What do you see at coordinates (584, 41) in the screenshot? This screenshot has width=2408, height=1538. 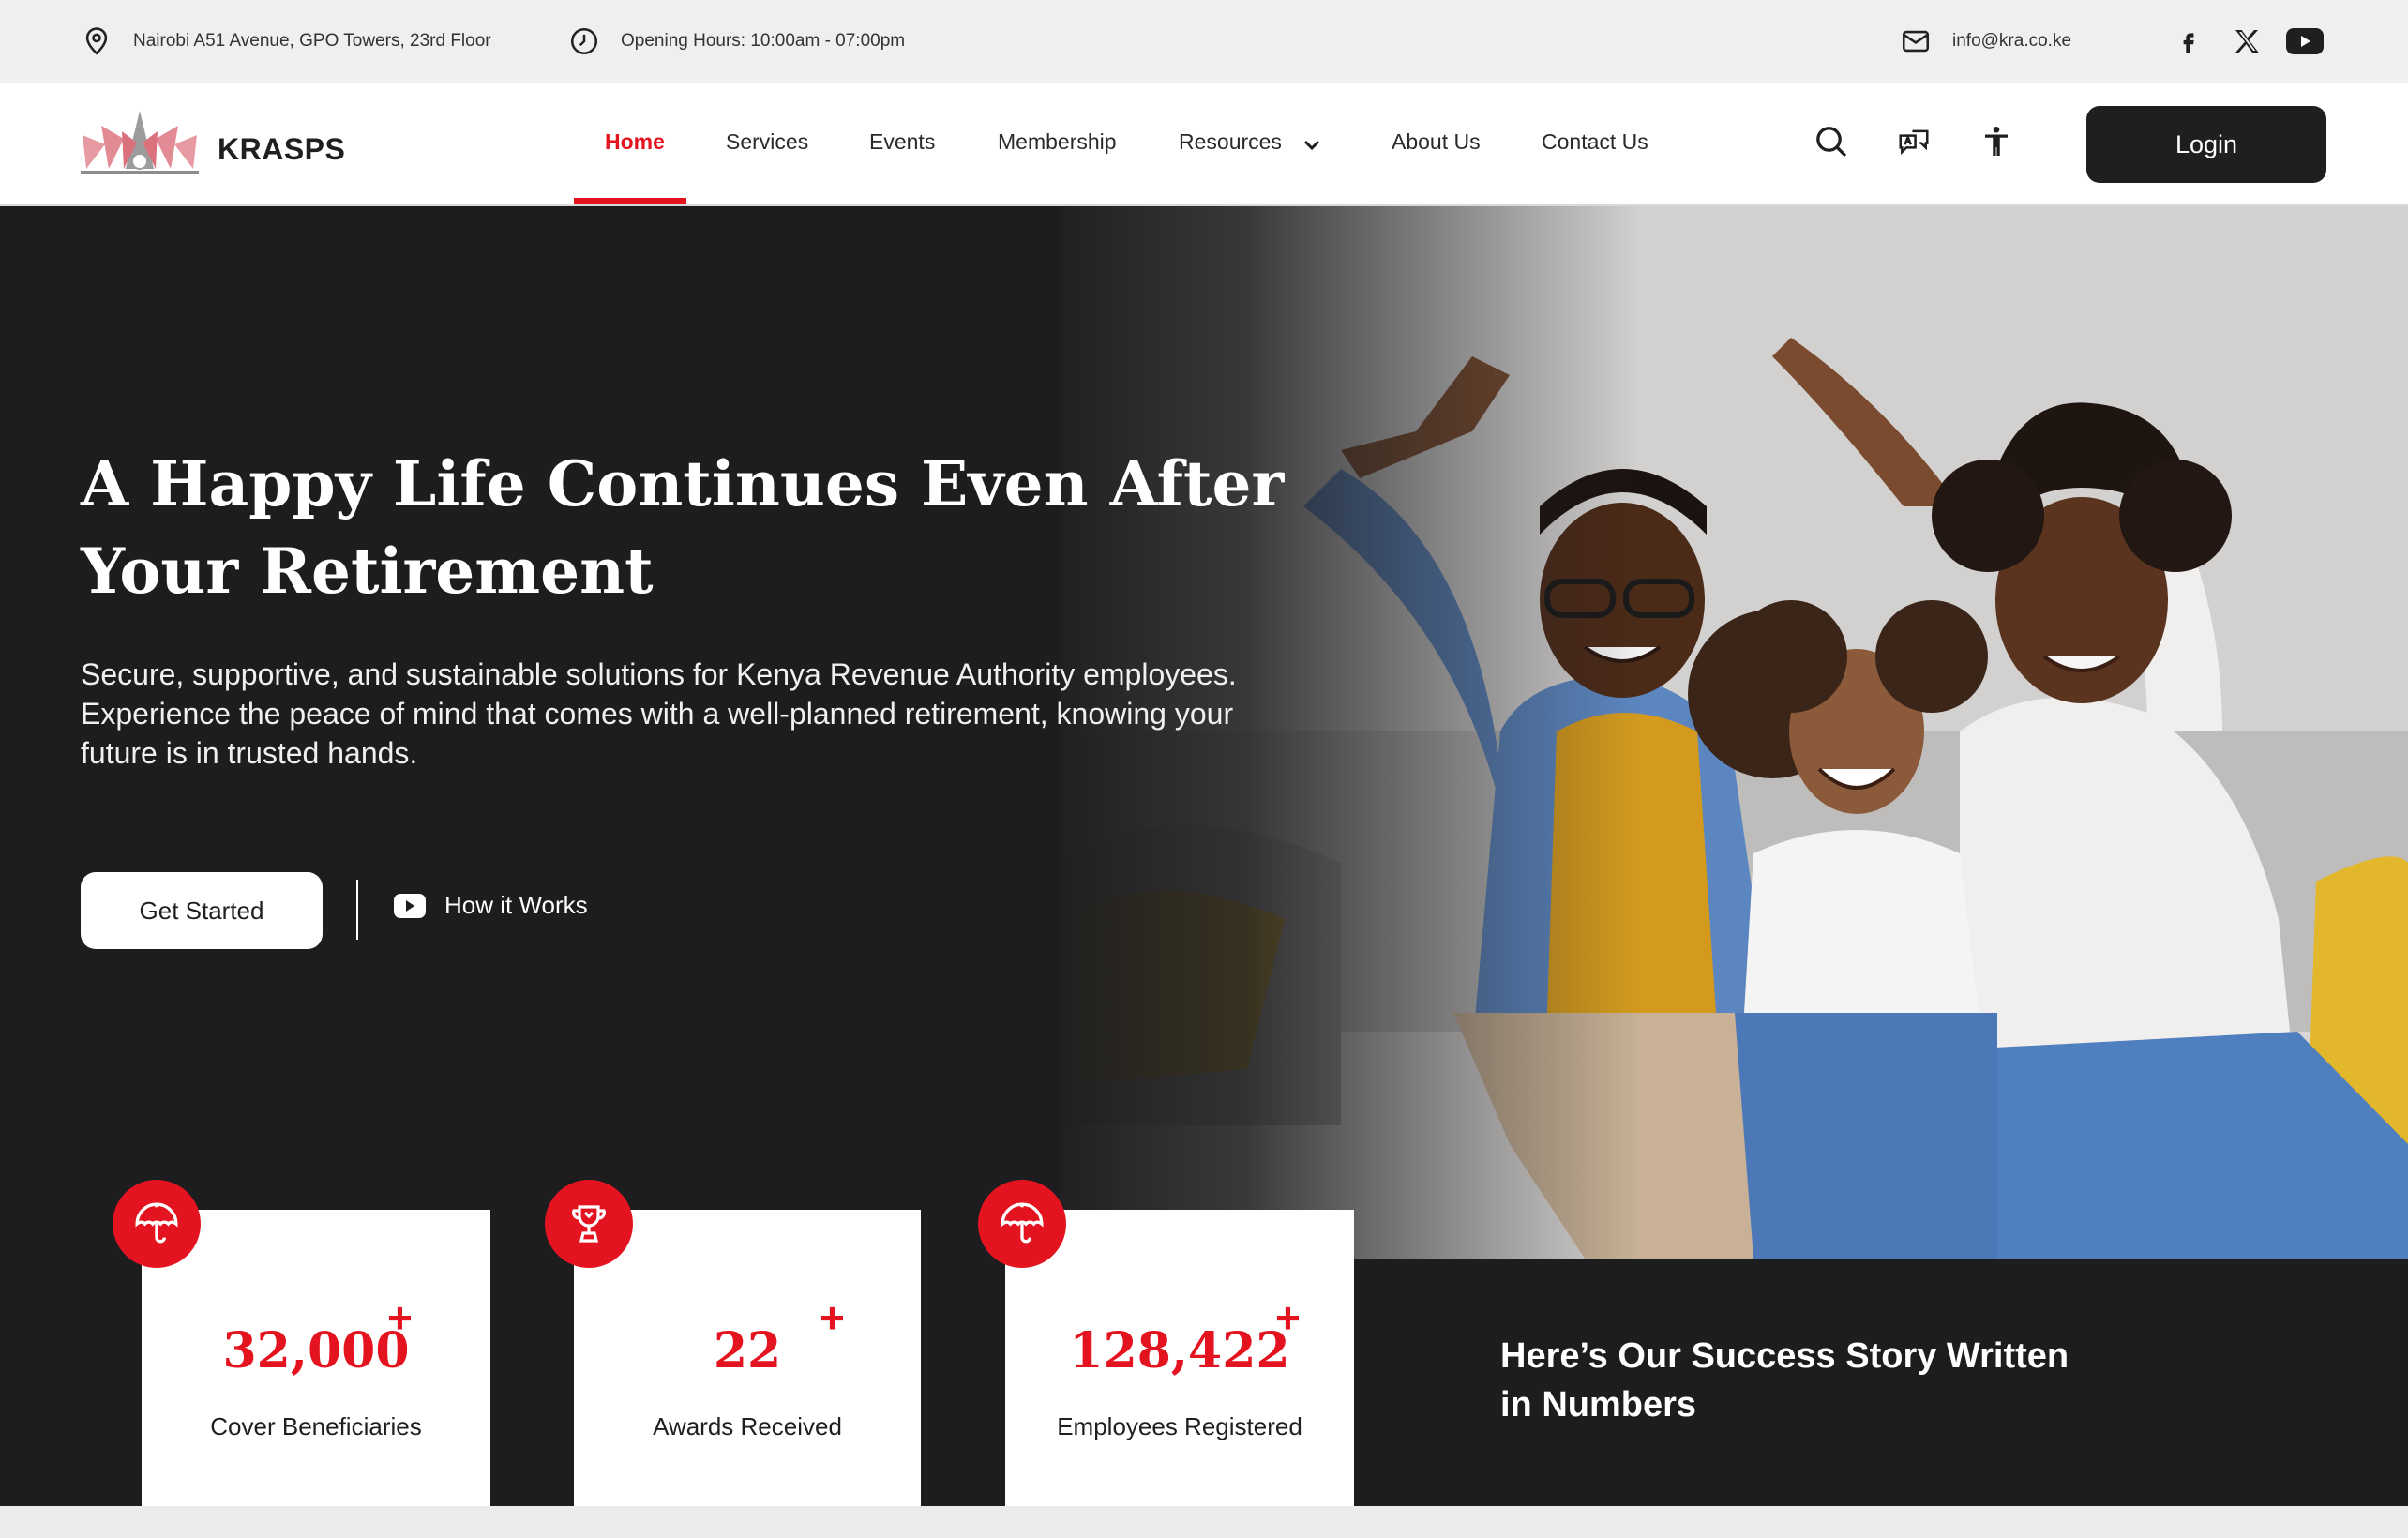 I see `clock-icon` at bounding box center [584, 41].